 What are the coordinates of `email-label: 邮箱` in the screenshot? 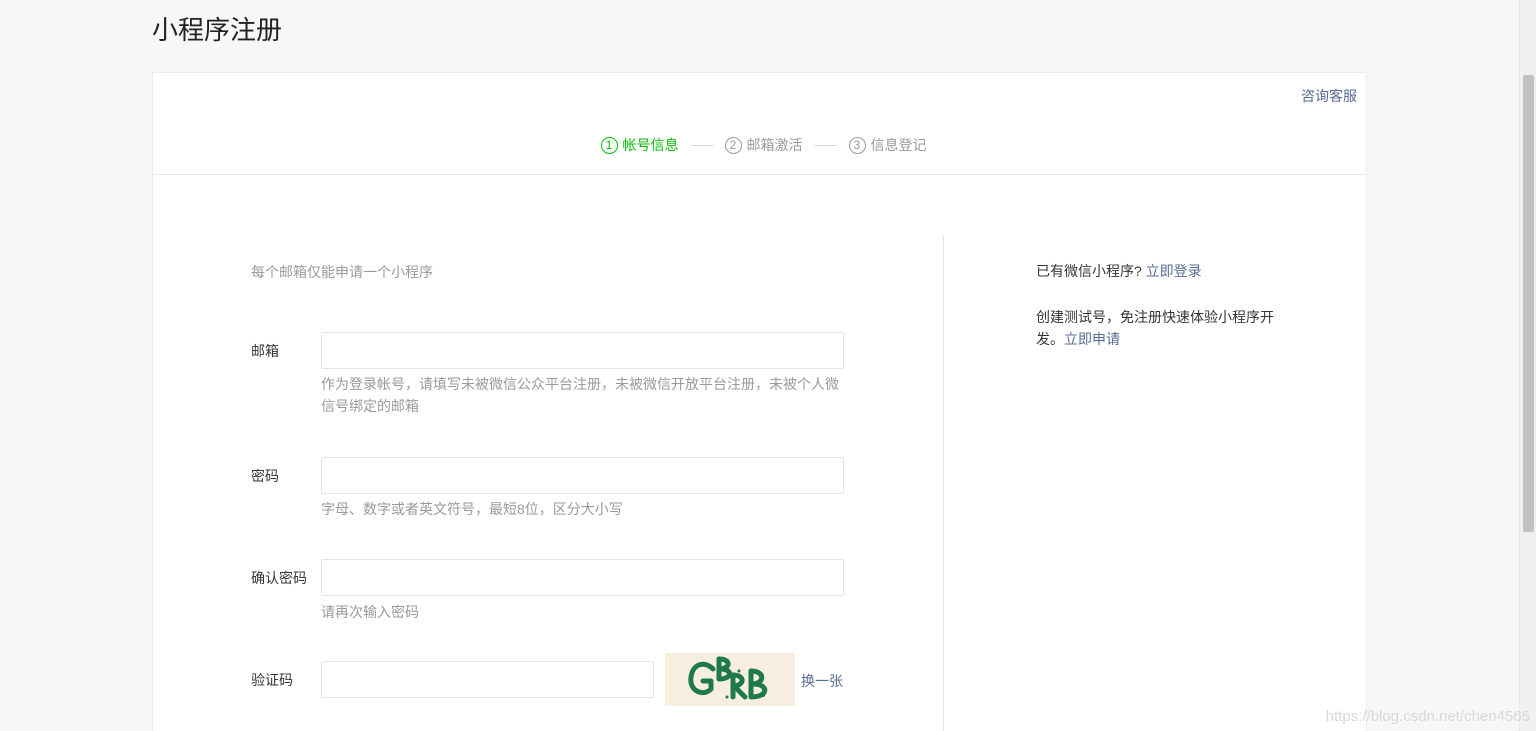 It's located at (265, 351).